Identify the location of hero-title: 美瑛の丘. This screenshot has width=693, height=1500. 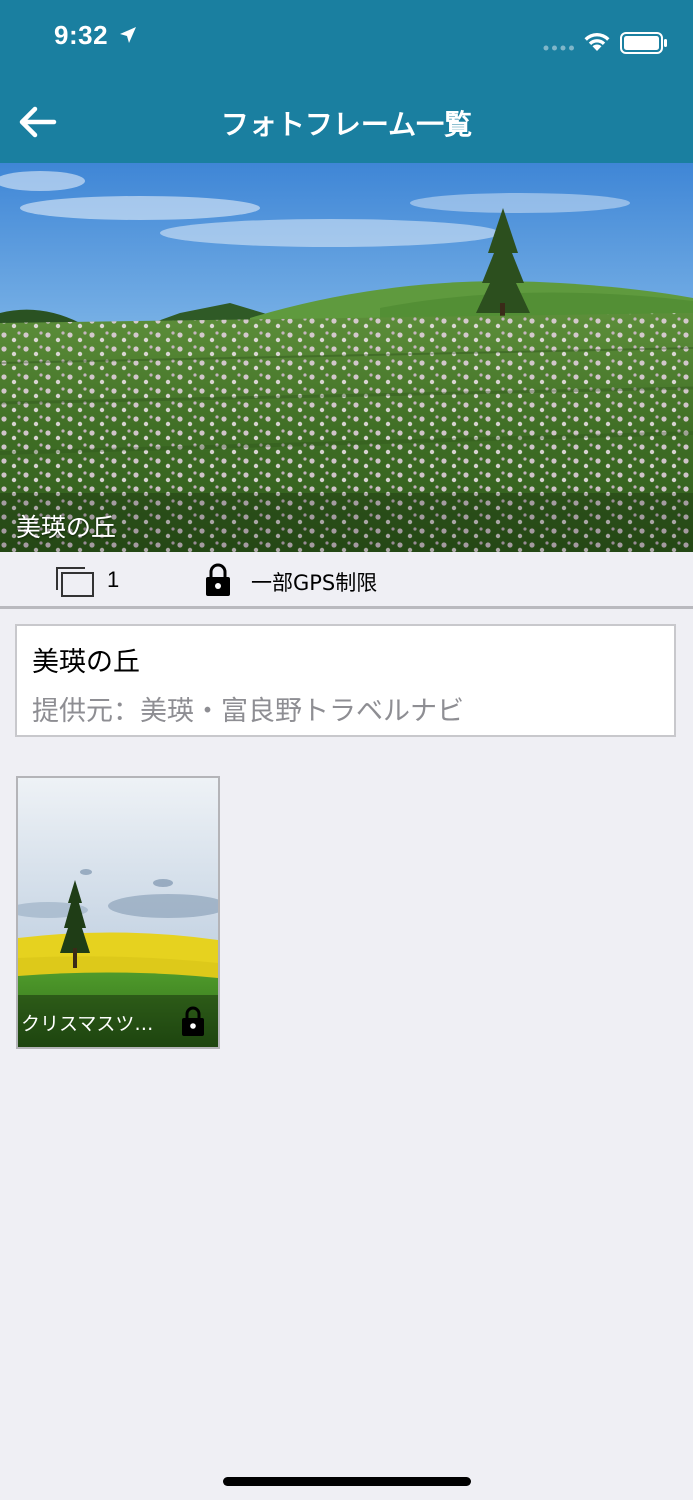
(66, 527).